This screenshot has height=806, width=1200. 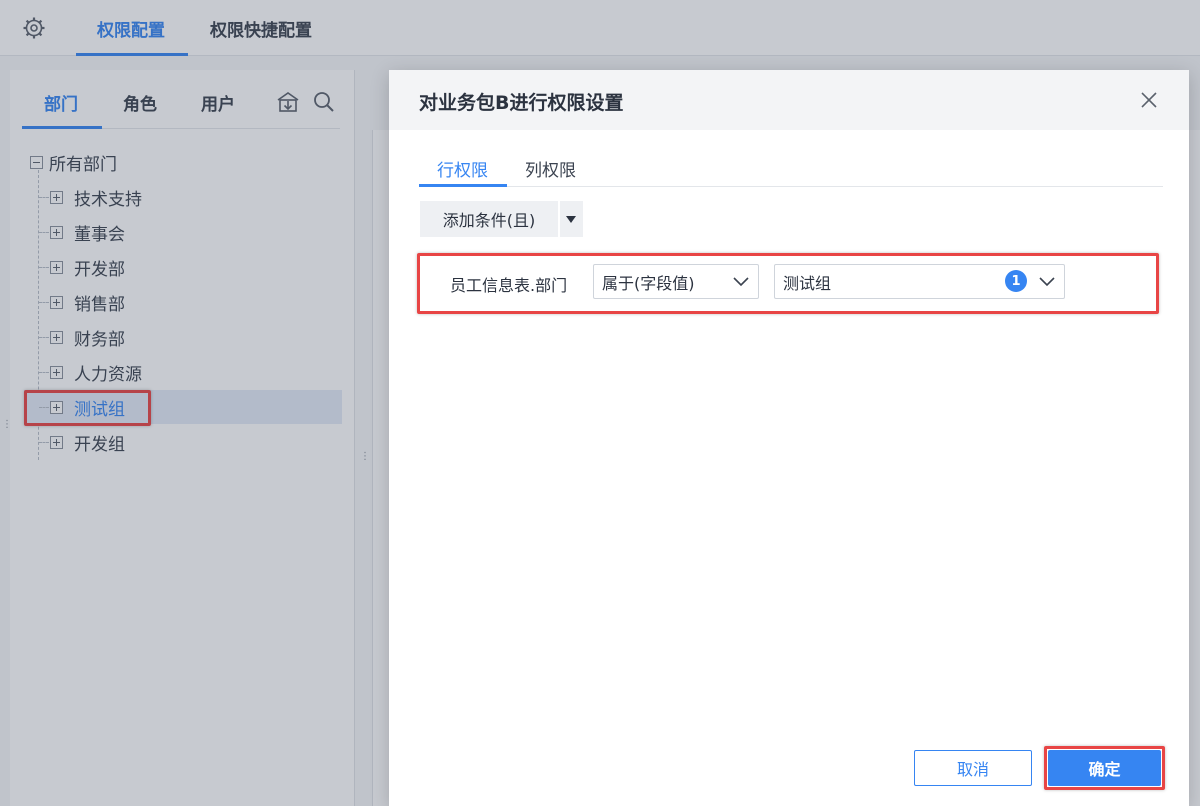 What do you see at coordinates (571, 219) in the screenshot?
I see `add-condition-dropdown` at bounding box center [571, 219].